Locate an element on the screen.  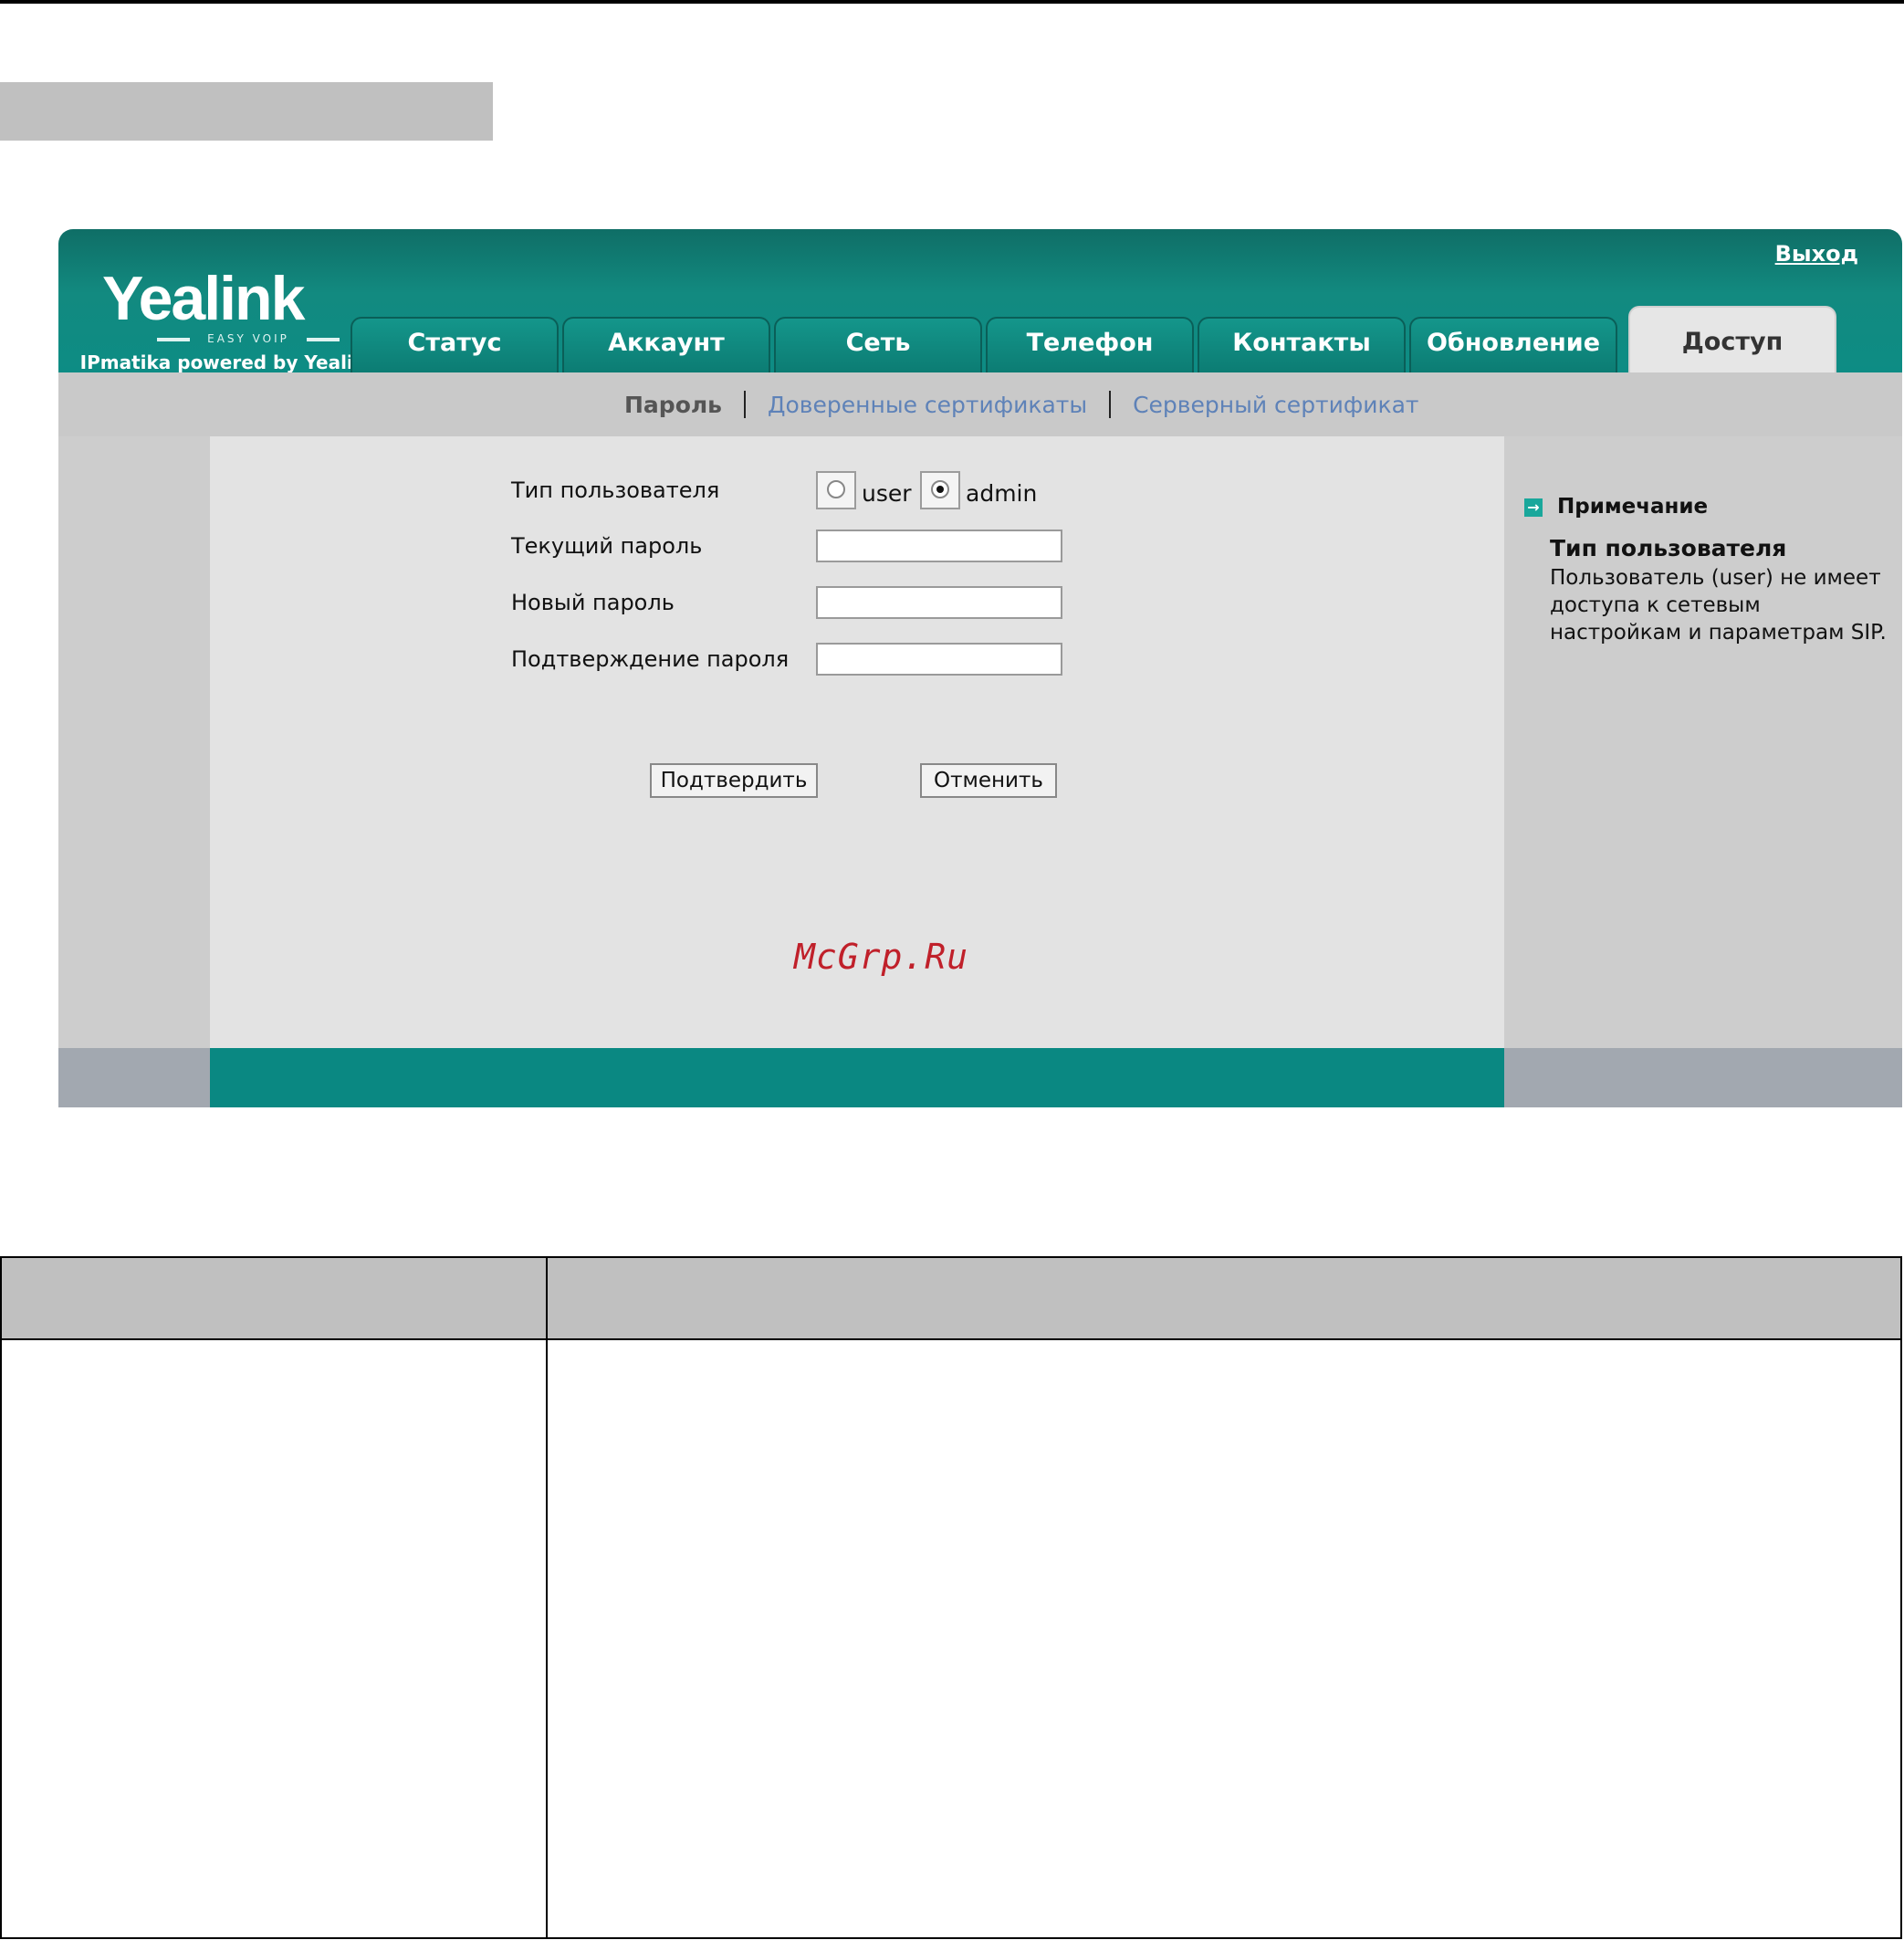
radio-admin-indicator is located at coordinates (940, 489).